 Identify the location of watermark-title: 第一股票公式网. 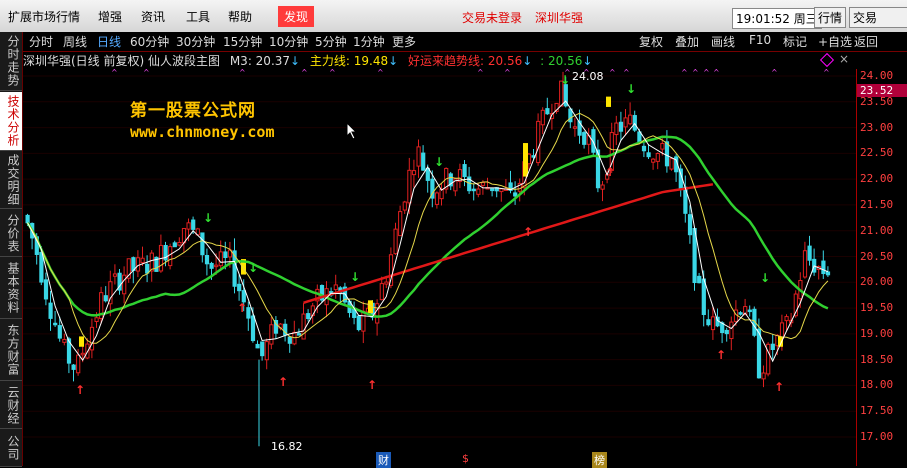
(193, 111).